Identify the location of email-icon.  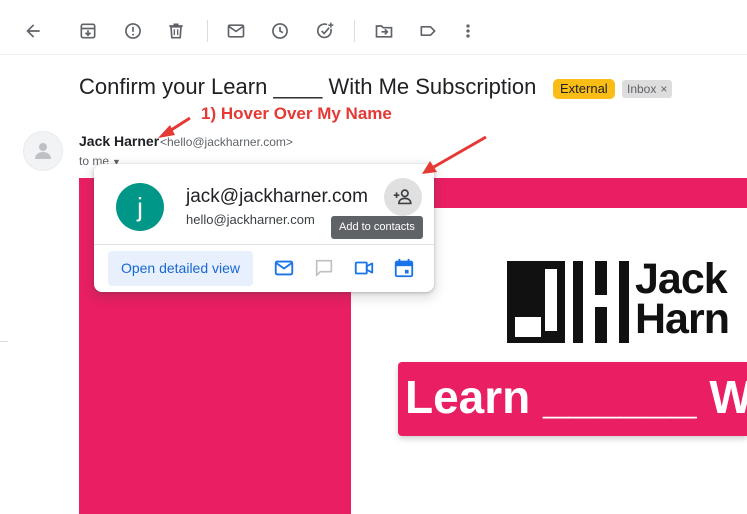
(284, 268).